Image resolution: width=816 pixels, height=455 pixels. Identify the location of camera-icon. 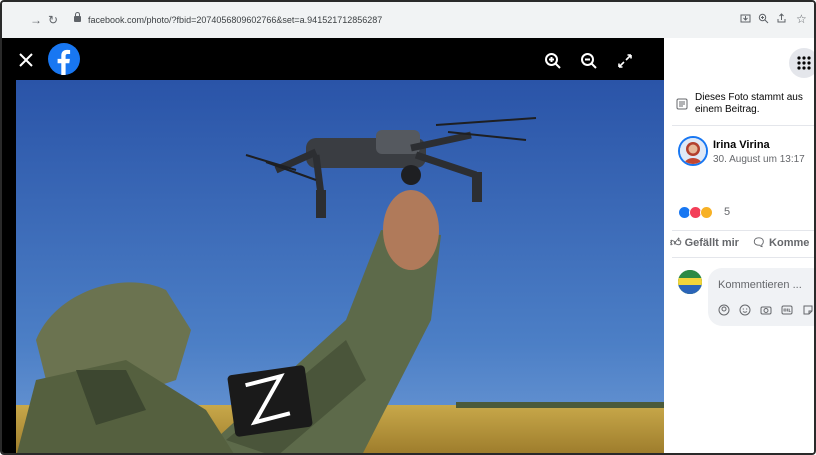
(766, 310).